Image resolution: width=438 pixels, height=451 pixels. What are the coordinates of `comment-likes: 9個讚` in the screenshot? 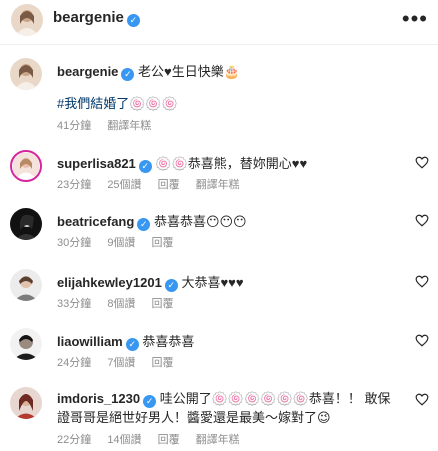 It's located at (121, 243).